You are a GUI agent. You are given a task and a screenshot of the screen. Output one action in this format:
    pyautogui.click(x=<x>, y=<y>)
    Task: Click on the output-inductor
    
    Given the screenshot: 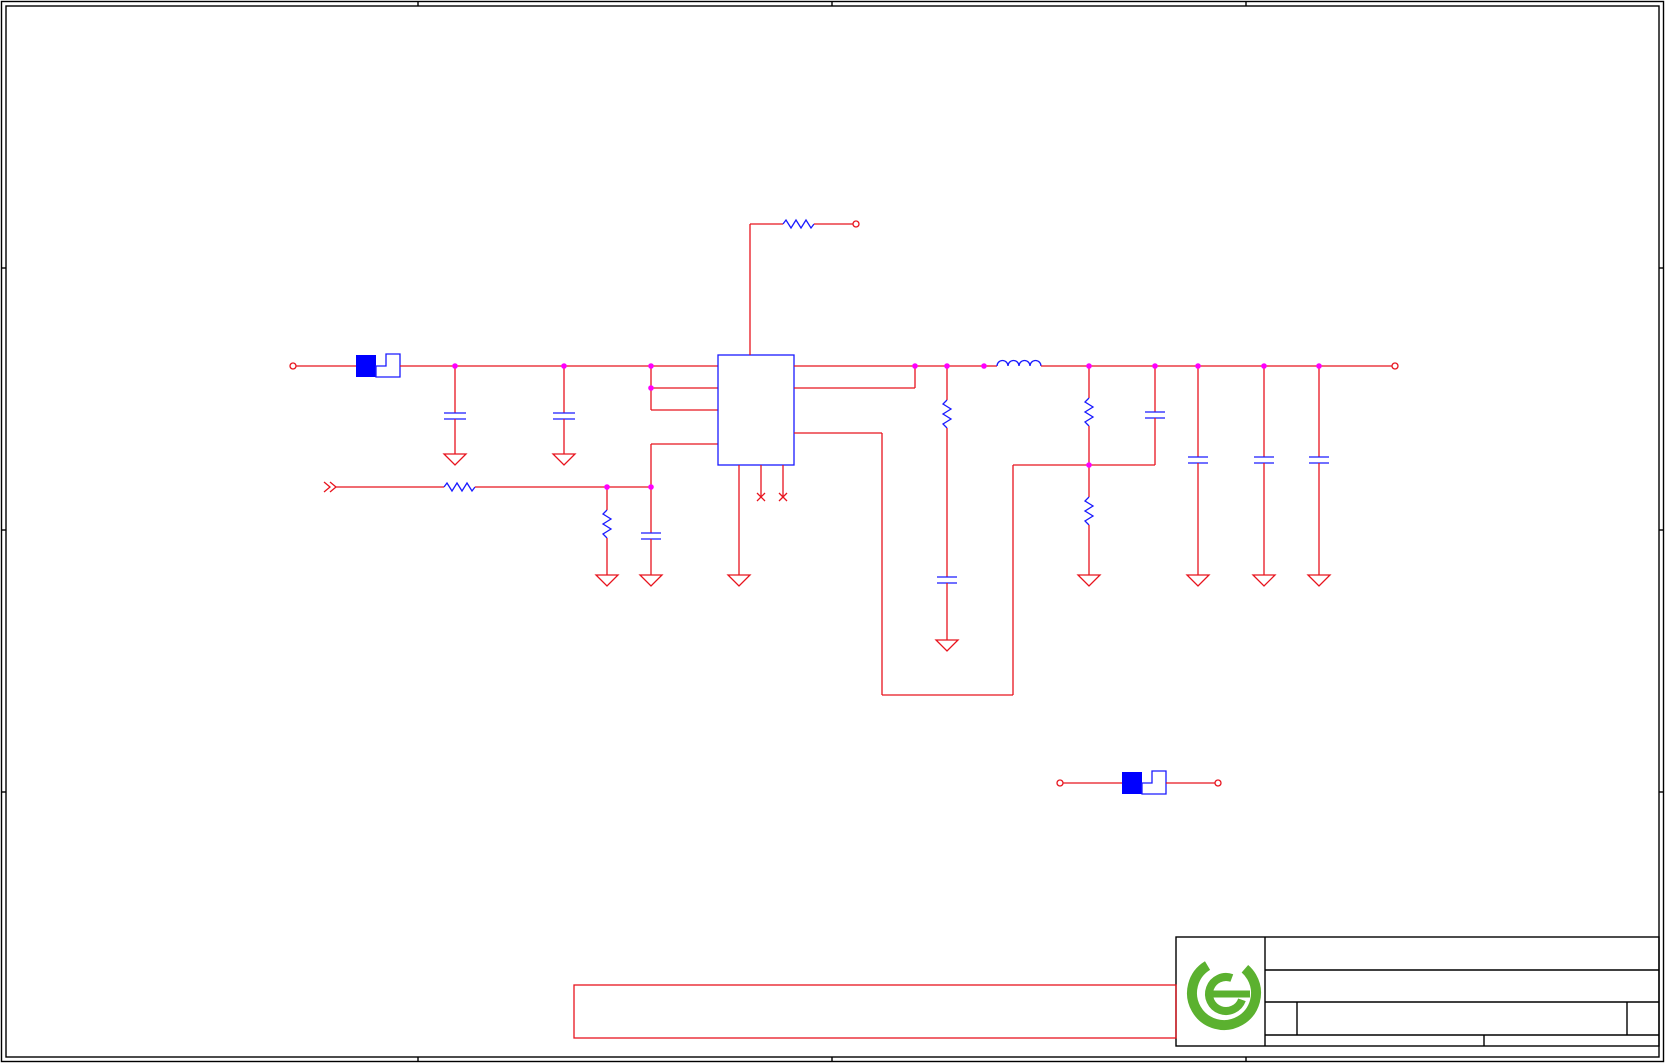 What is the action you would take?
    pyautogui.click(x=1191, y=364)
    